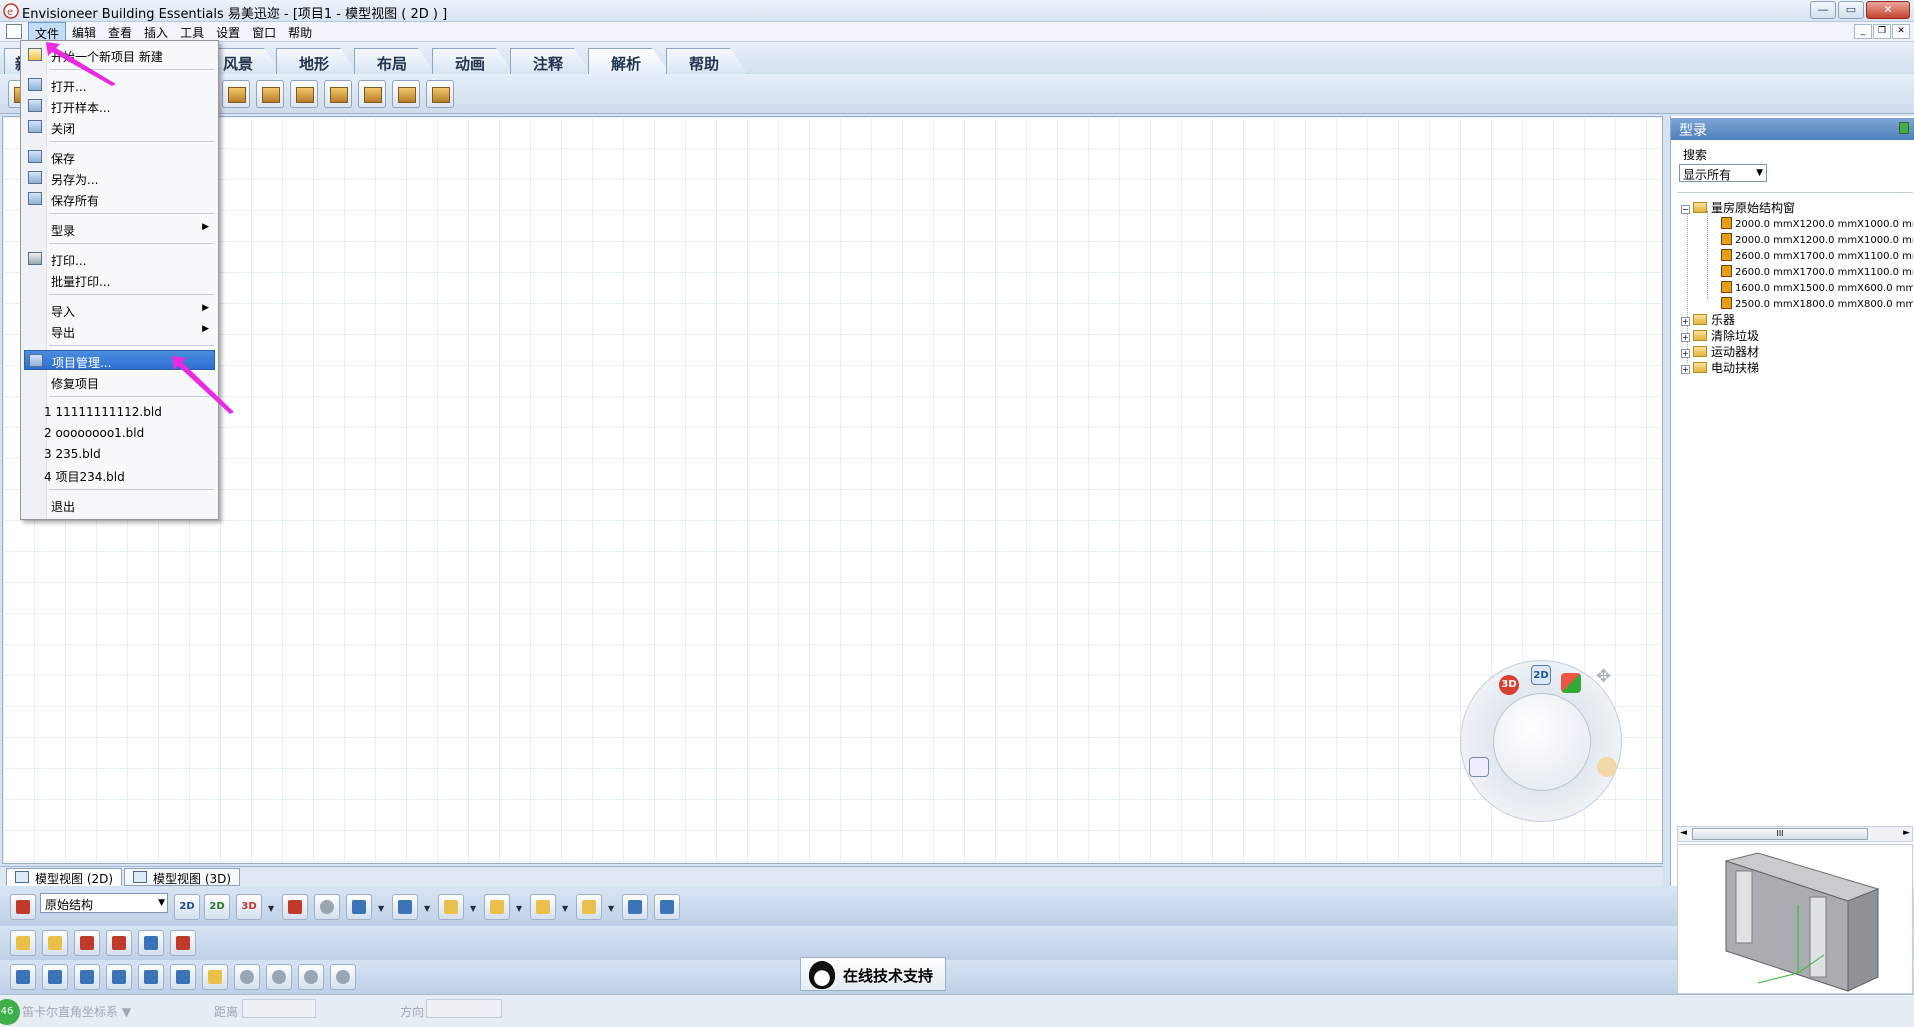 The image size is (1914, 1027). Describe the element at coordinates (249, 907) in the screenshot. I see `view-3d-button: 3D` at that location.